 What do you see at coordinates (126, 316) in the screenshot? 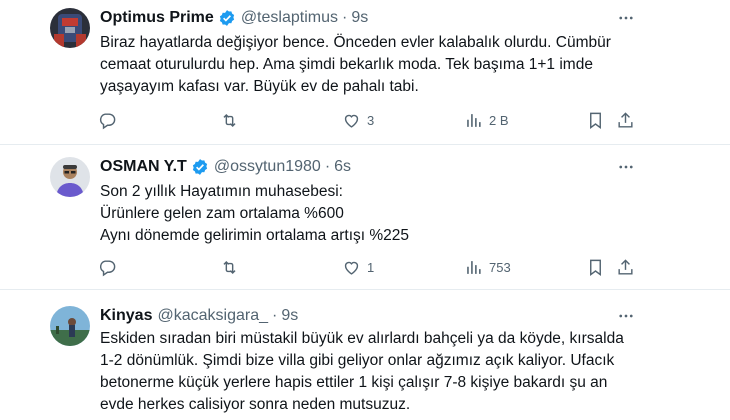
I see `author-name: Kinyas` at bounding box center [126, 316].